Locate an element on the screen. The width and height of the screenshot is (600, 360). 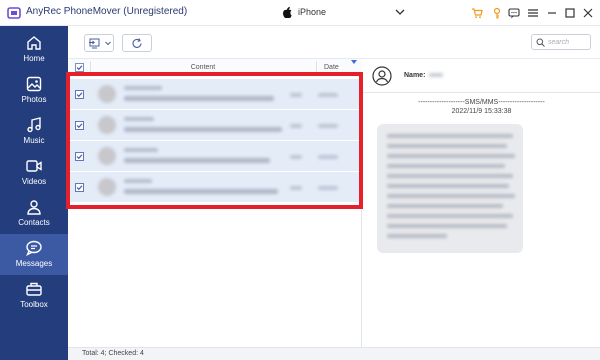
select-all-checkbox is located at coordinates (79, 67).